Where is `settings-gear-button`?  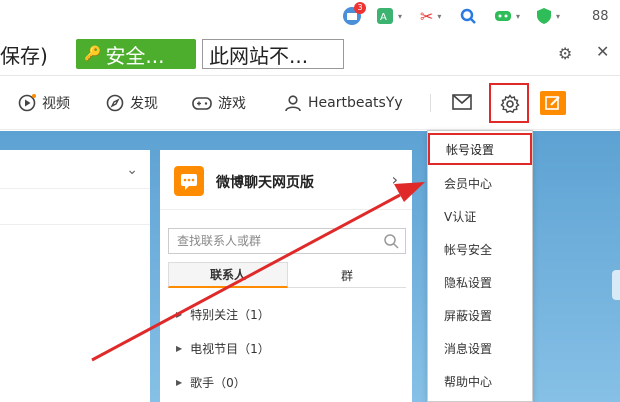 settings-gear-button is located at coordinates (509, 103).